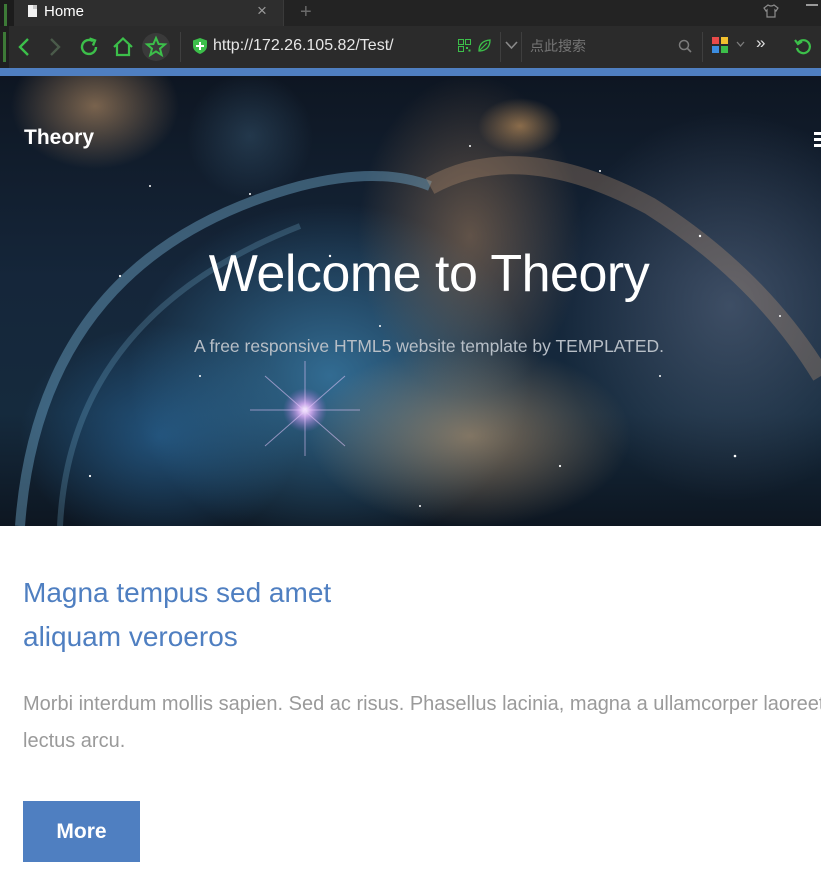 The height and width of the screenshot is (896, 821). Describe the element at coordinates (262, 11) in the screenshot. I see `tab-close-icon: ×` at that location.